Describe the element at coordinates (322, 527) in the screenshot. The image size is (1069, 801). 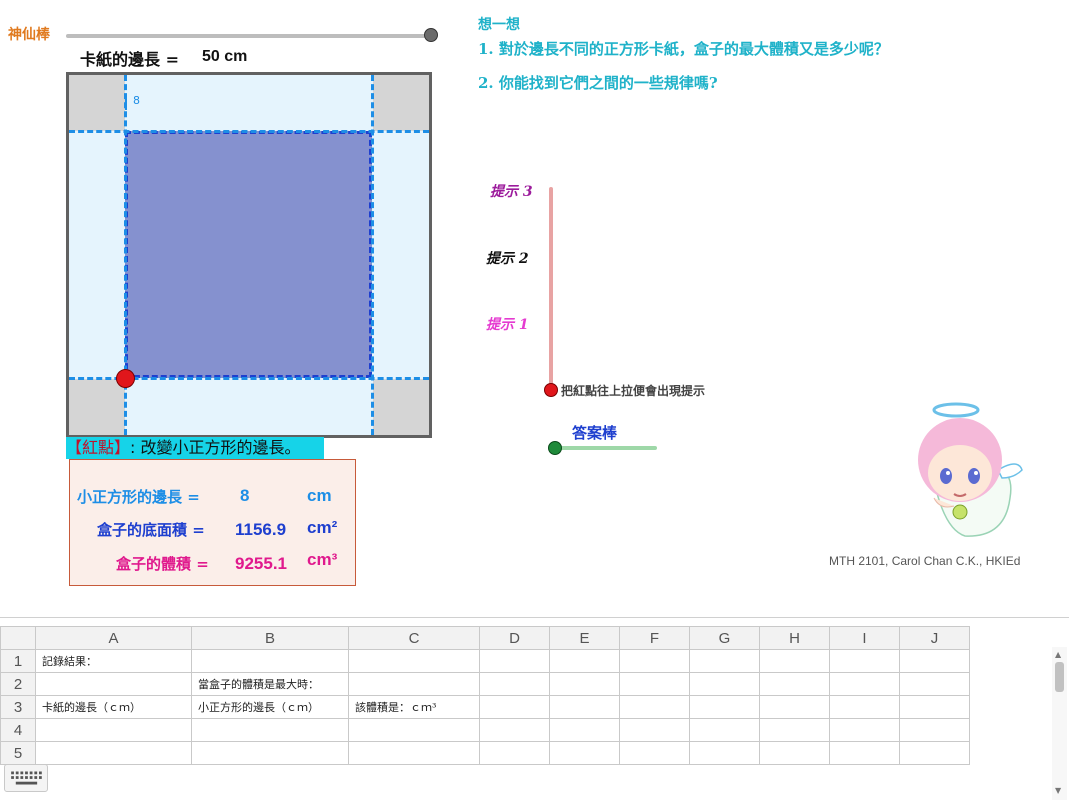
I see `base-area-unit: cm²` at that location.